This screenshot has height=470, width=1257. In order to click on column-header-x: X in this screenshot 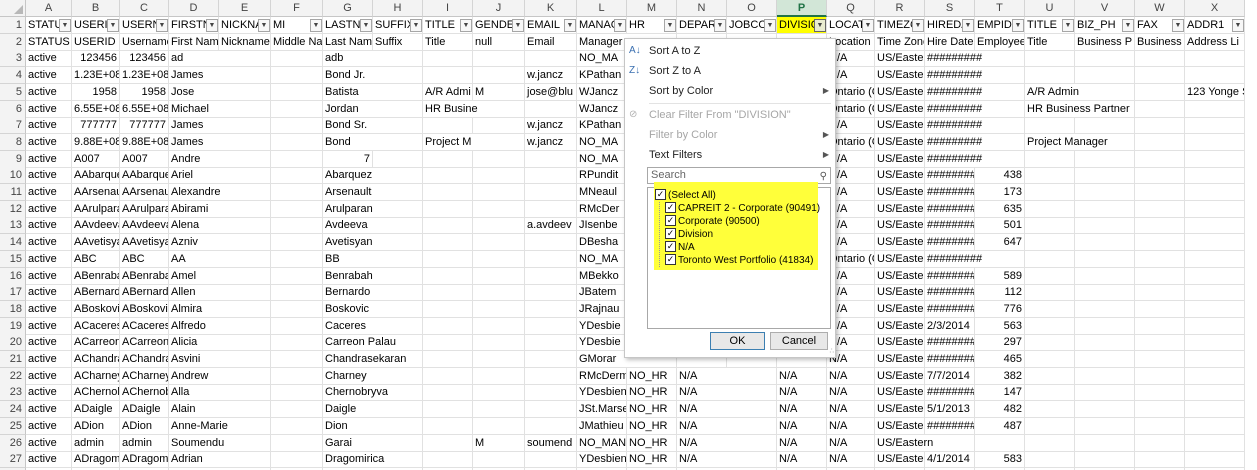, I will do `click(1215, 8)`.